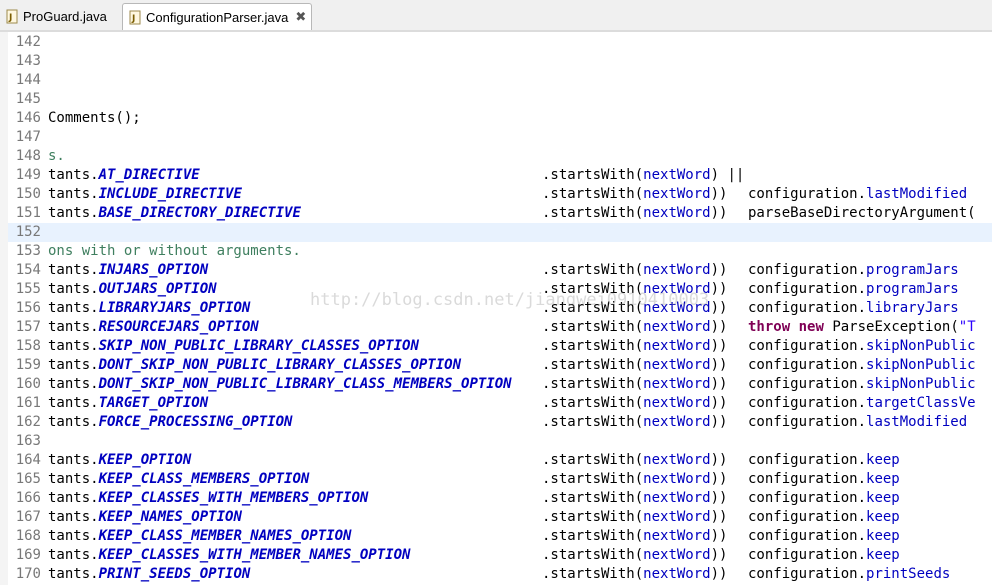 The height and width of the screenshot is (585, 992). What do you see at coordinates (500, 80) in the screenshot?
I see `code-line: 144` at bounding box center [500, 80].